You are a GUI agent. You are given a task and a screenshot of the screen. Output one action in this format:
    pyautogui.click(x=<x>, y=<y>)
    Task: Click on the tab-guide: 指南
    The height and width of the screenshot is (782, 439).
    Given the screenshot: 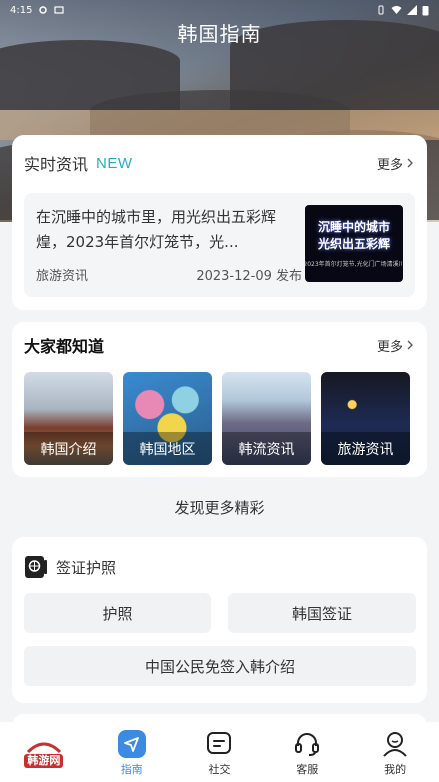 What is the action you would take?
    pyautogui.click(x=132, y=752)
    